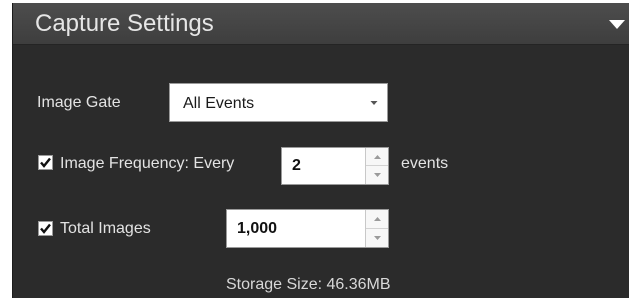  I want to click on storage-size-text: Storage Size: 46.36MB, so click(308, 284).